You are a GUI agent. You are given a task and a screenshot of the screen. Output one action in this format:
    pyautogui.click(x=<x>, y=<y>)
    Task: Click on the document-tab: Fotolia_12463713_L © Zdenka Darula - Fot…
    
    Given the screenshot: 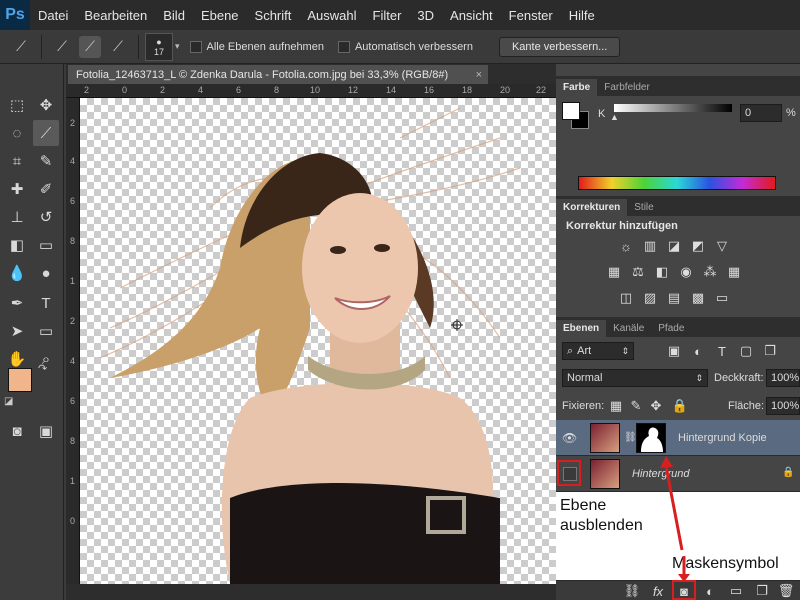 What is the action you would take?
    pyautogui.click(x=278, y=74)
    